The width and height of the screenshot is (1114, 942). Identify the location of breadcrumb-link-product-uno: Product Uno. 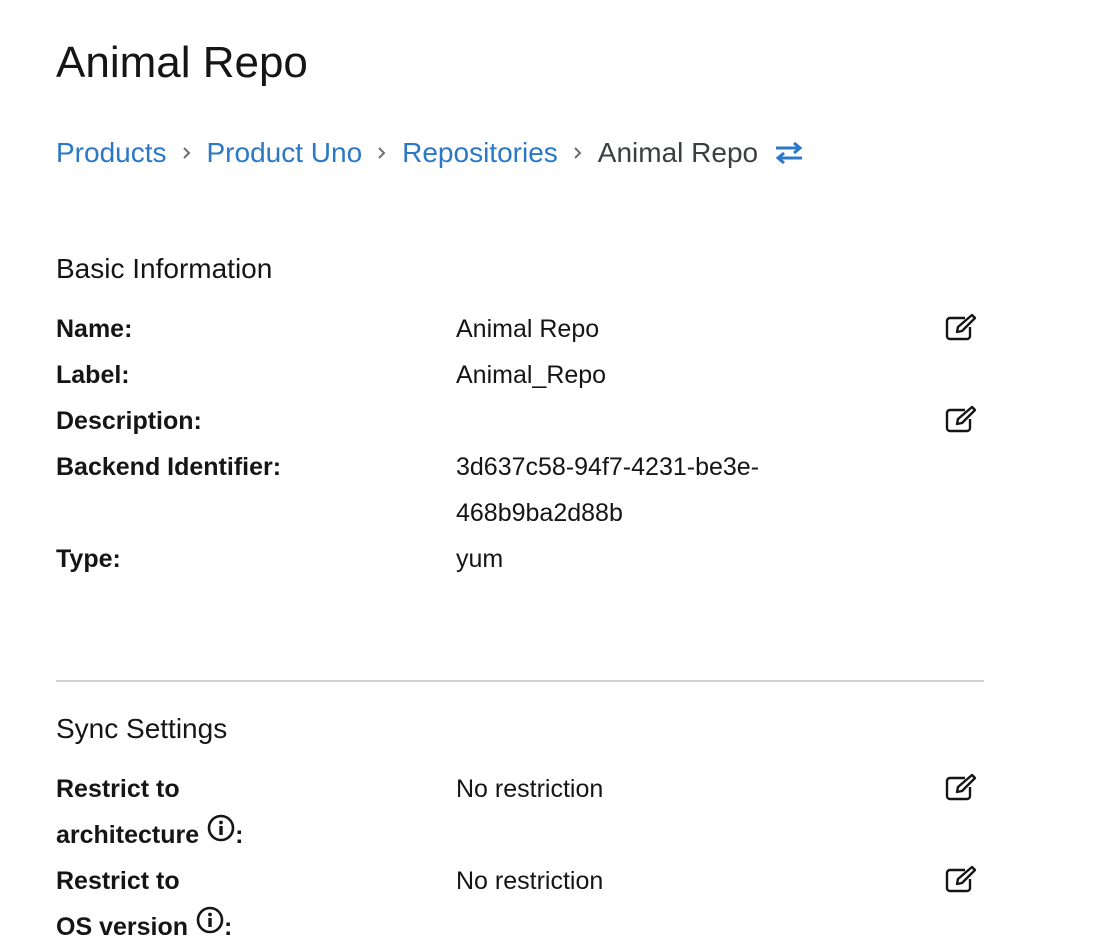
(285, 153).